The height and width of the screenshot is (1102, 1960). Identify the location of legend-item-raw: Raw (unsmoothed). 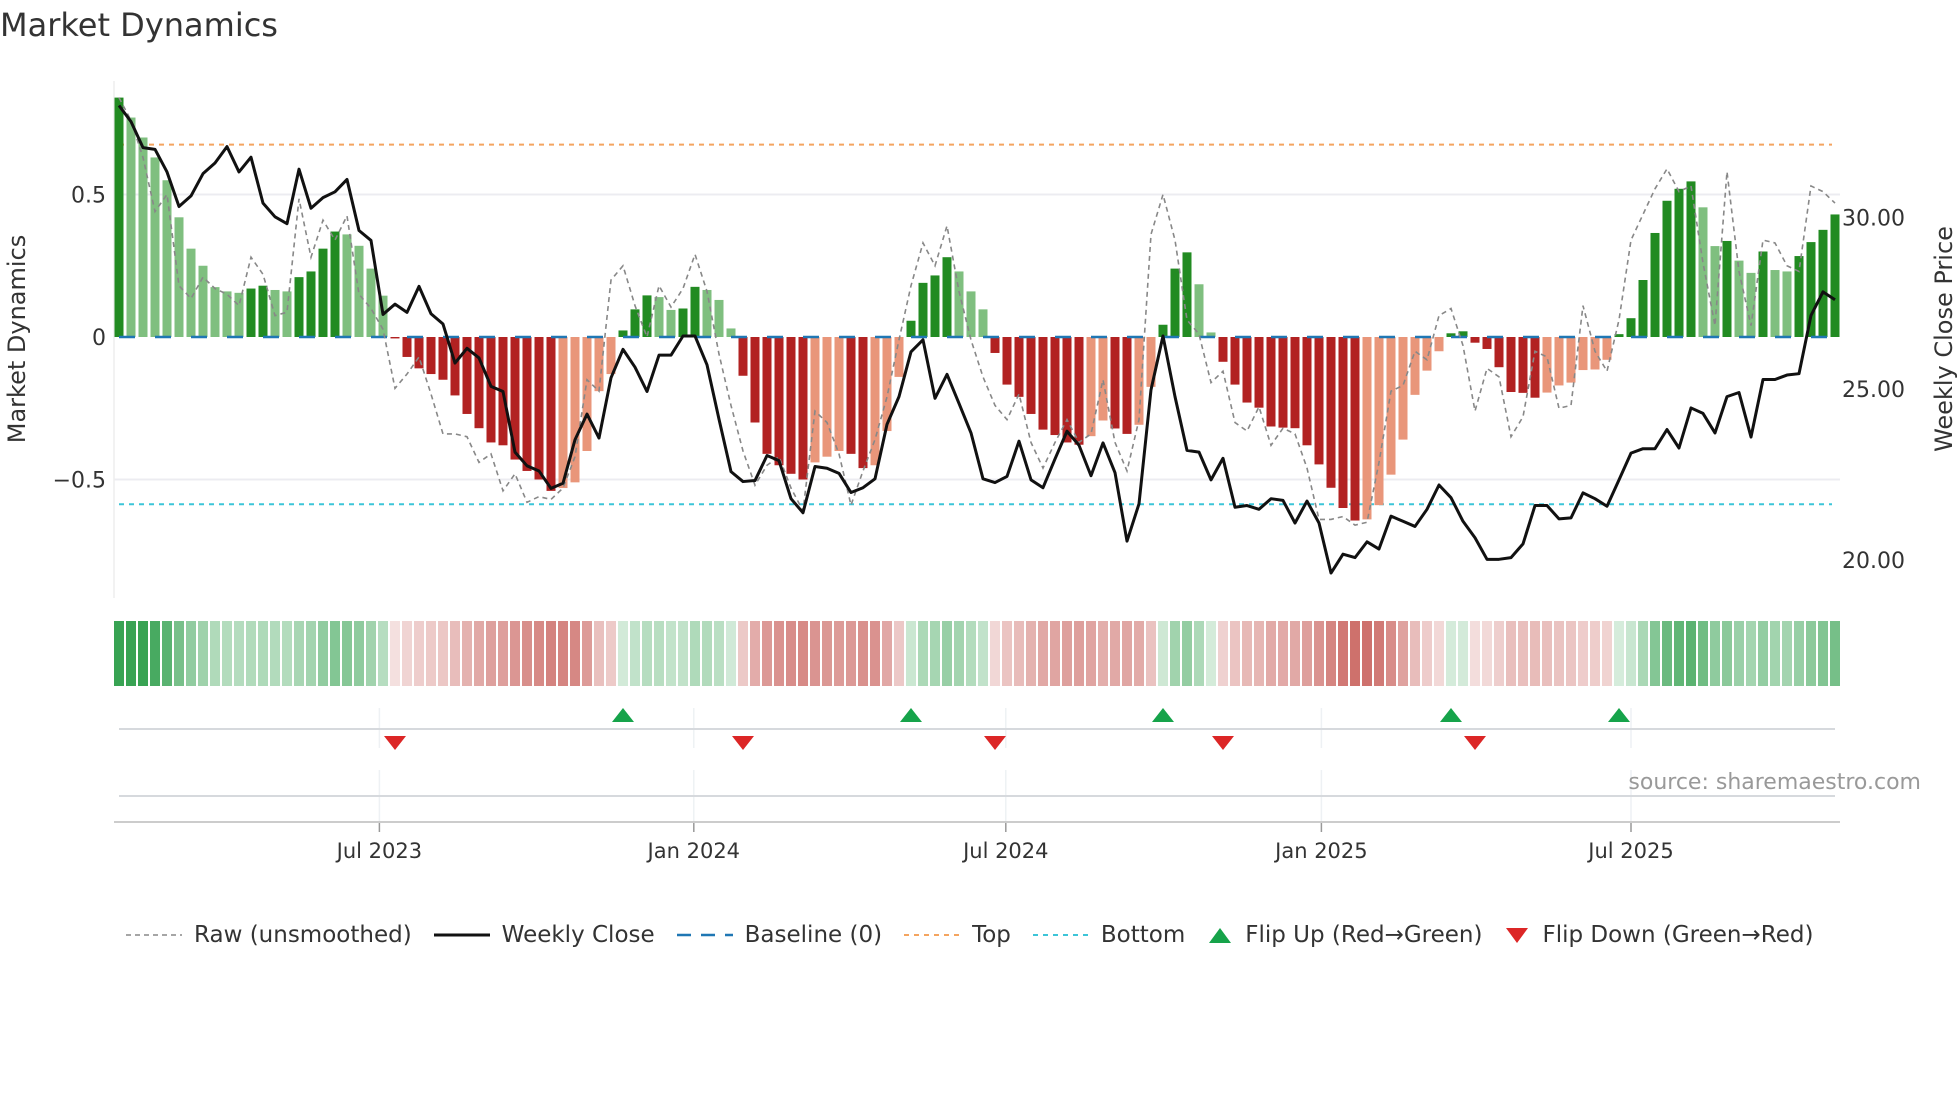
(269, 935).